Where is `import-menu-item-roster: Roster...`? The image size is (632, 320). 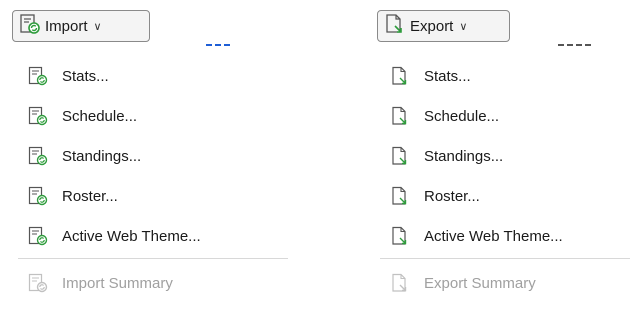
import-menu-item-roster: Roster... is located at coordinates (153, 196).